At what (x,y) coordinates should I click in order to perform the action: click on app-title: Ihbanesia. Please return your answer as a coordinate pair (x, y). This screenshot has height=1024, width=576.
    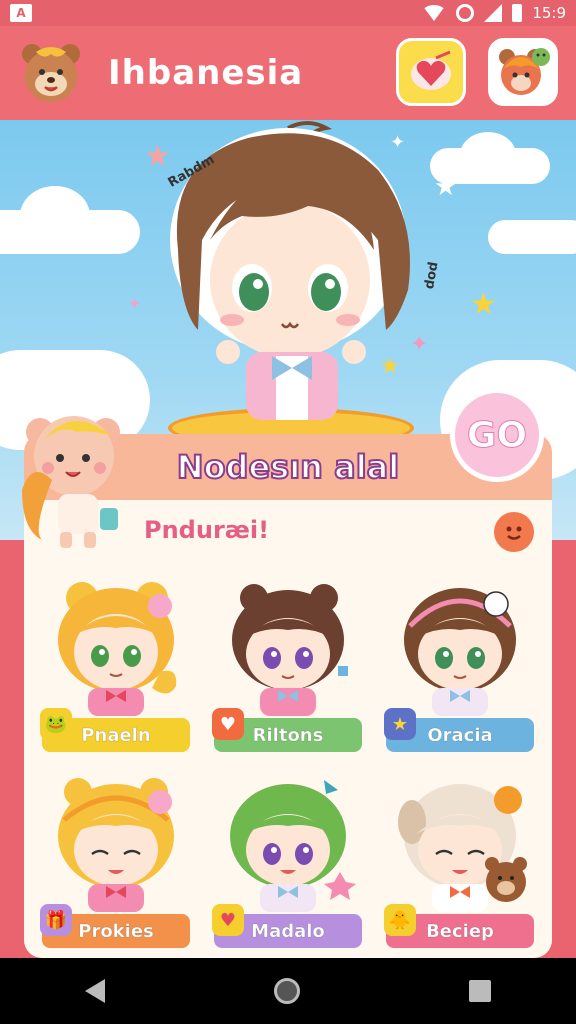
    Looking at the image, I should click on (206, 73).